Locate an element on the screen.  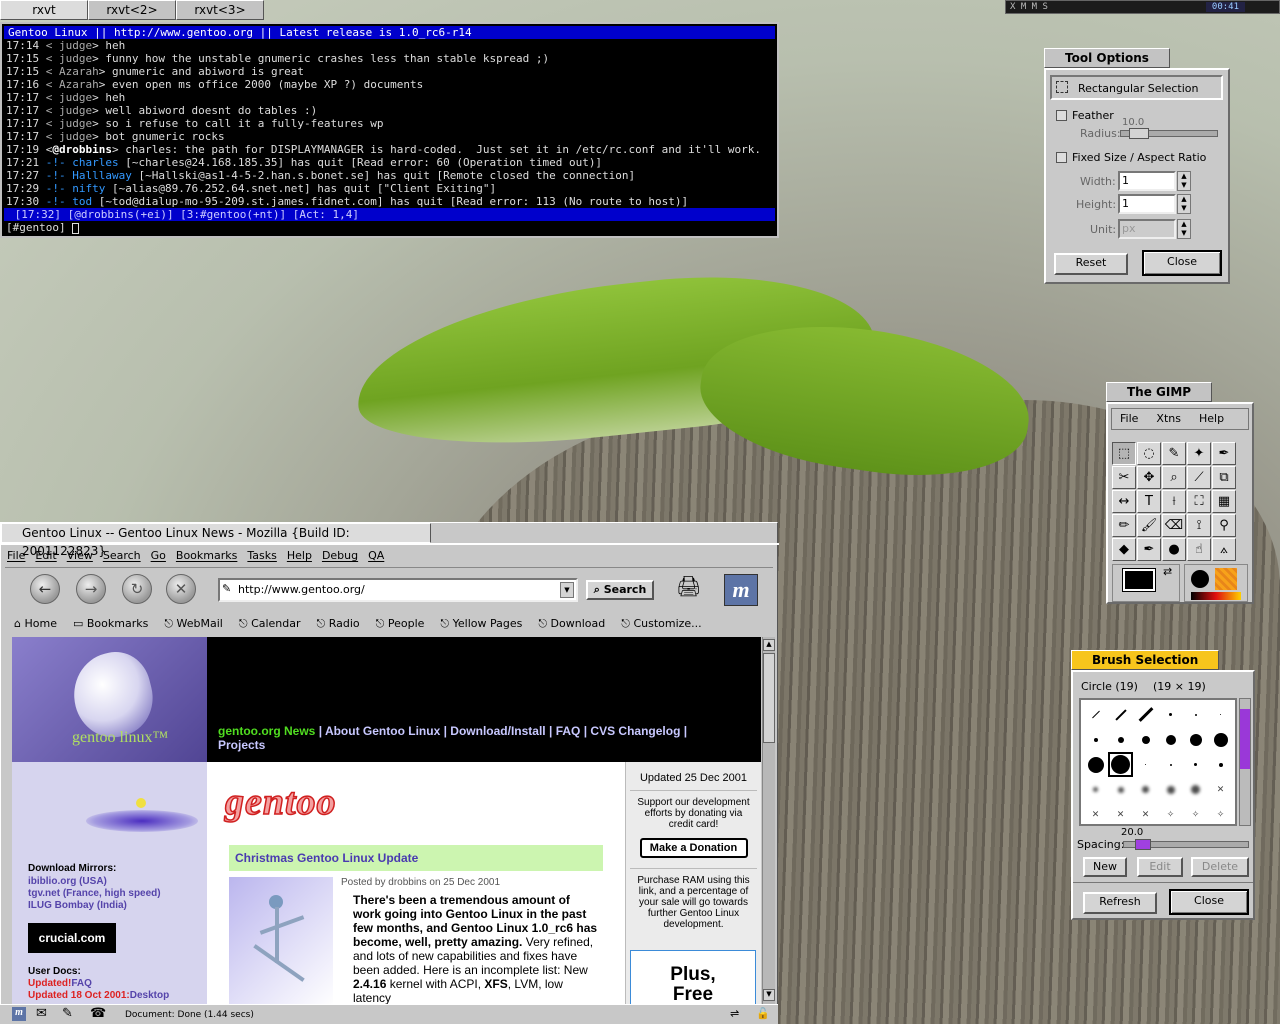
ellipse-select-tool: ◌ is located at coordinates (1149, 453).